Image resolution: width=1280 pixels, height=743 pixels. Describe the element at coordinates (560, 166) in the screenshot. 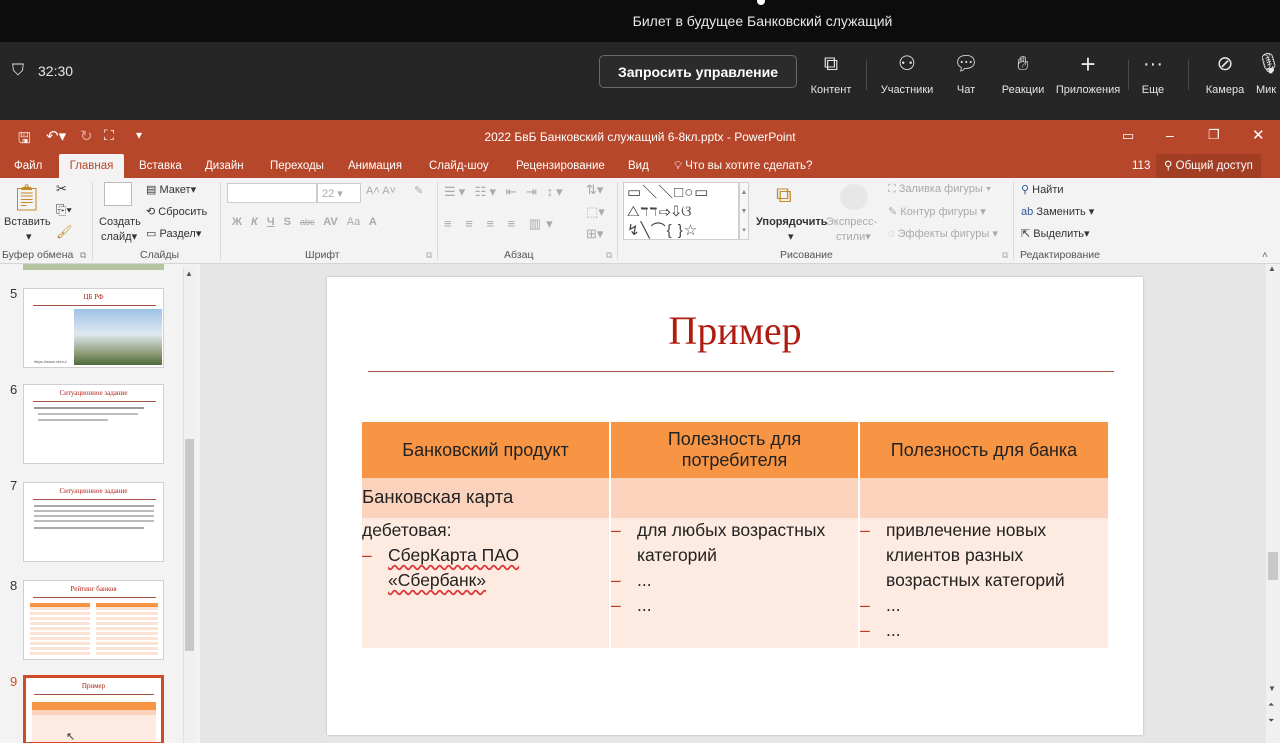

I see `tab-review: Рецензирование` at that location.